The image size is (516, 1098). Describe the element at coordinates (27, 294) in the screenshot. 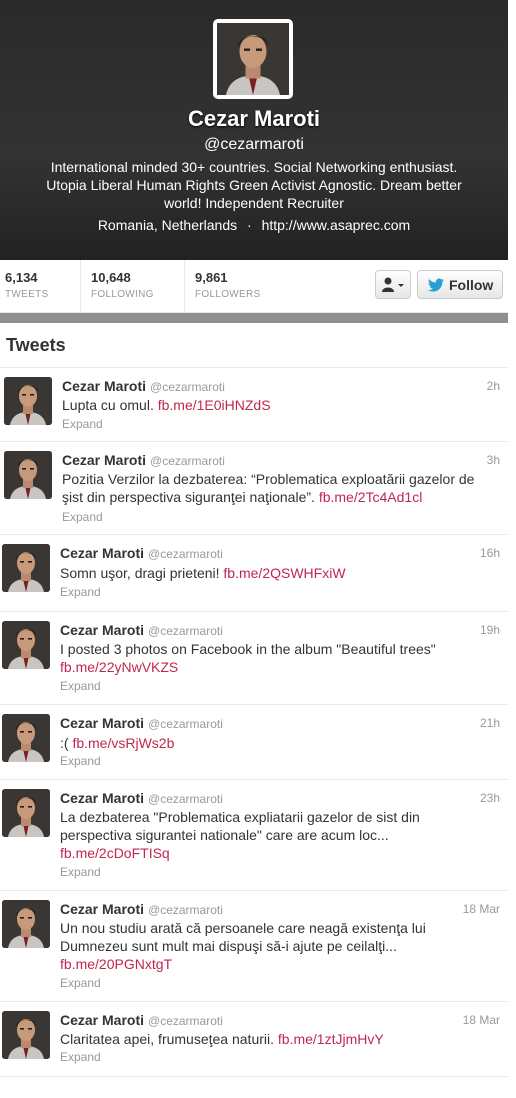

I see `stat-tweets-label: TWEETS` at that location.